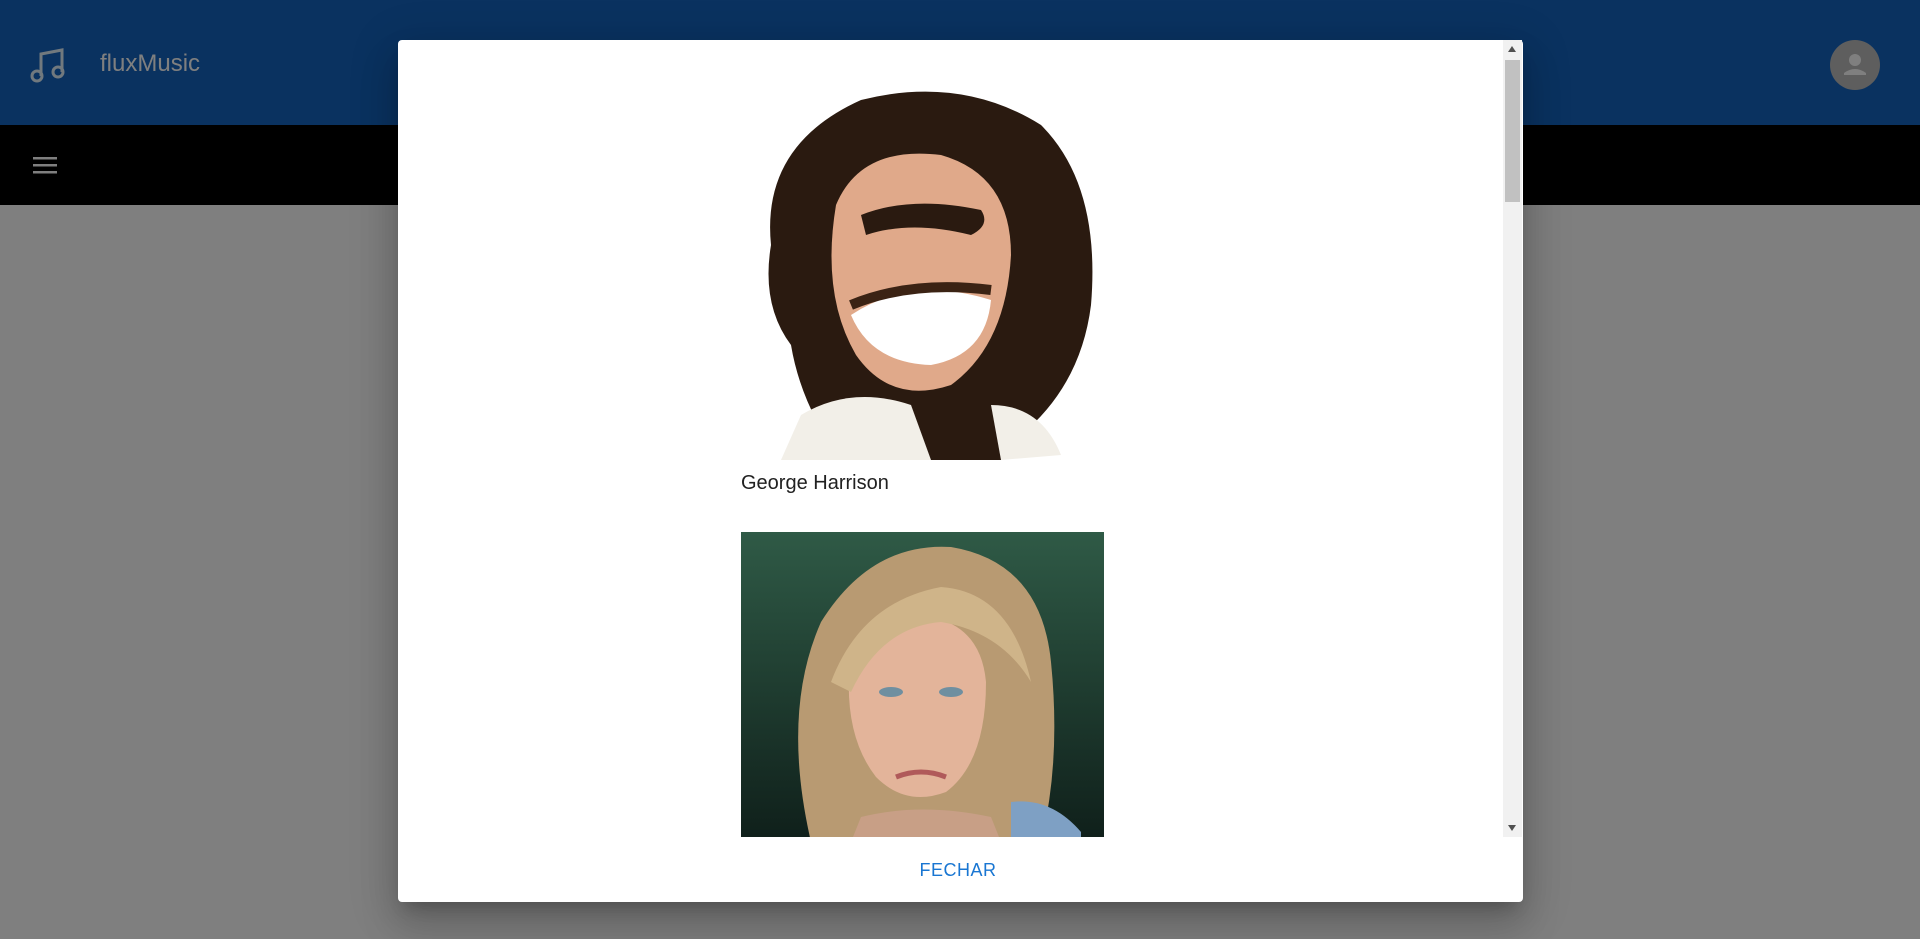 This screenshot has height=939, width=1920. Describe the element at coordinates (1512, 131) in the screenshot. I see `scrollbar-thumb` at that location.